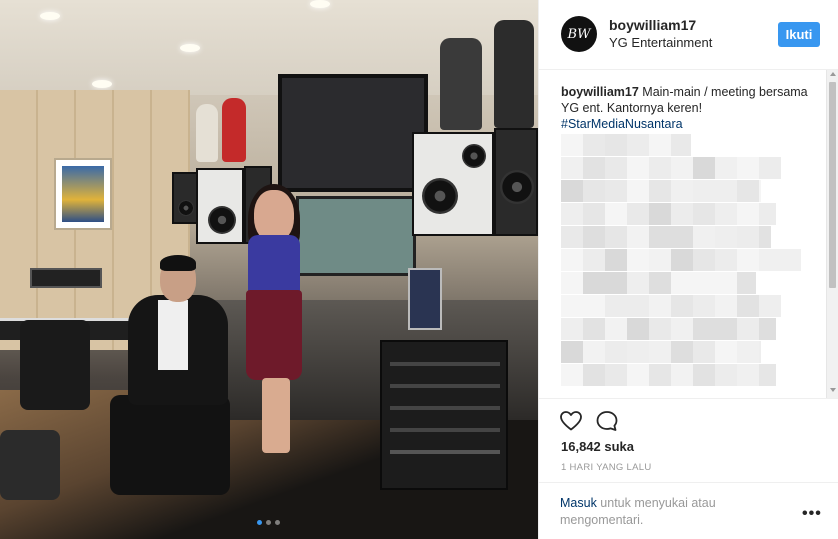  Describe the element at coordinates (597, 446) in the screenshot. I see `likes-count: 16,842 suka` at that location.